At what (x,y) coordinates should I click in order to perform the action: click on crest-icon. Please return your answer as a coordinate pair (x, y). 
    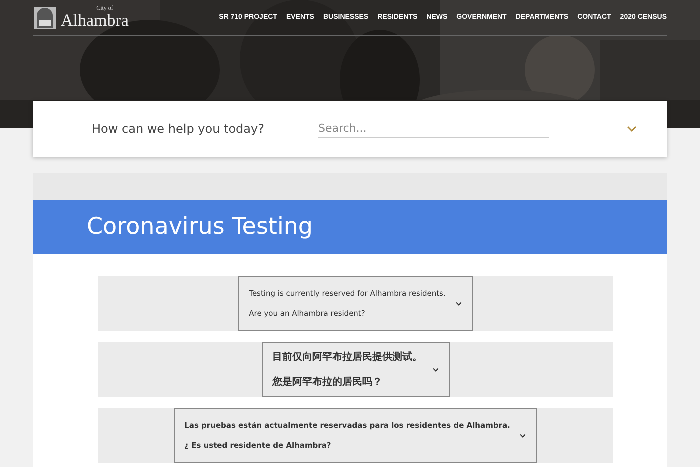
    Looking at the image, I should click on (45, 18).